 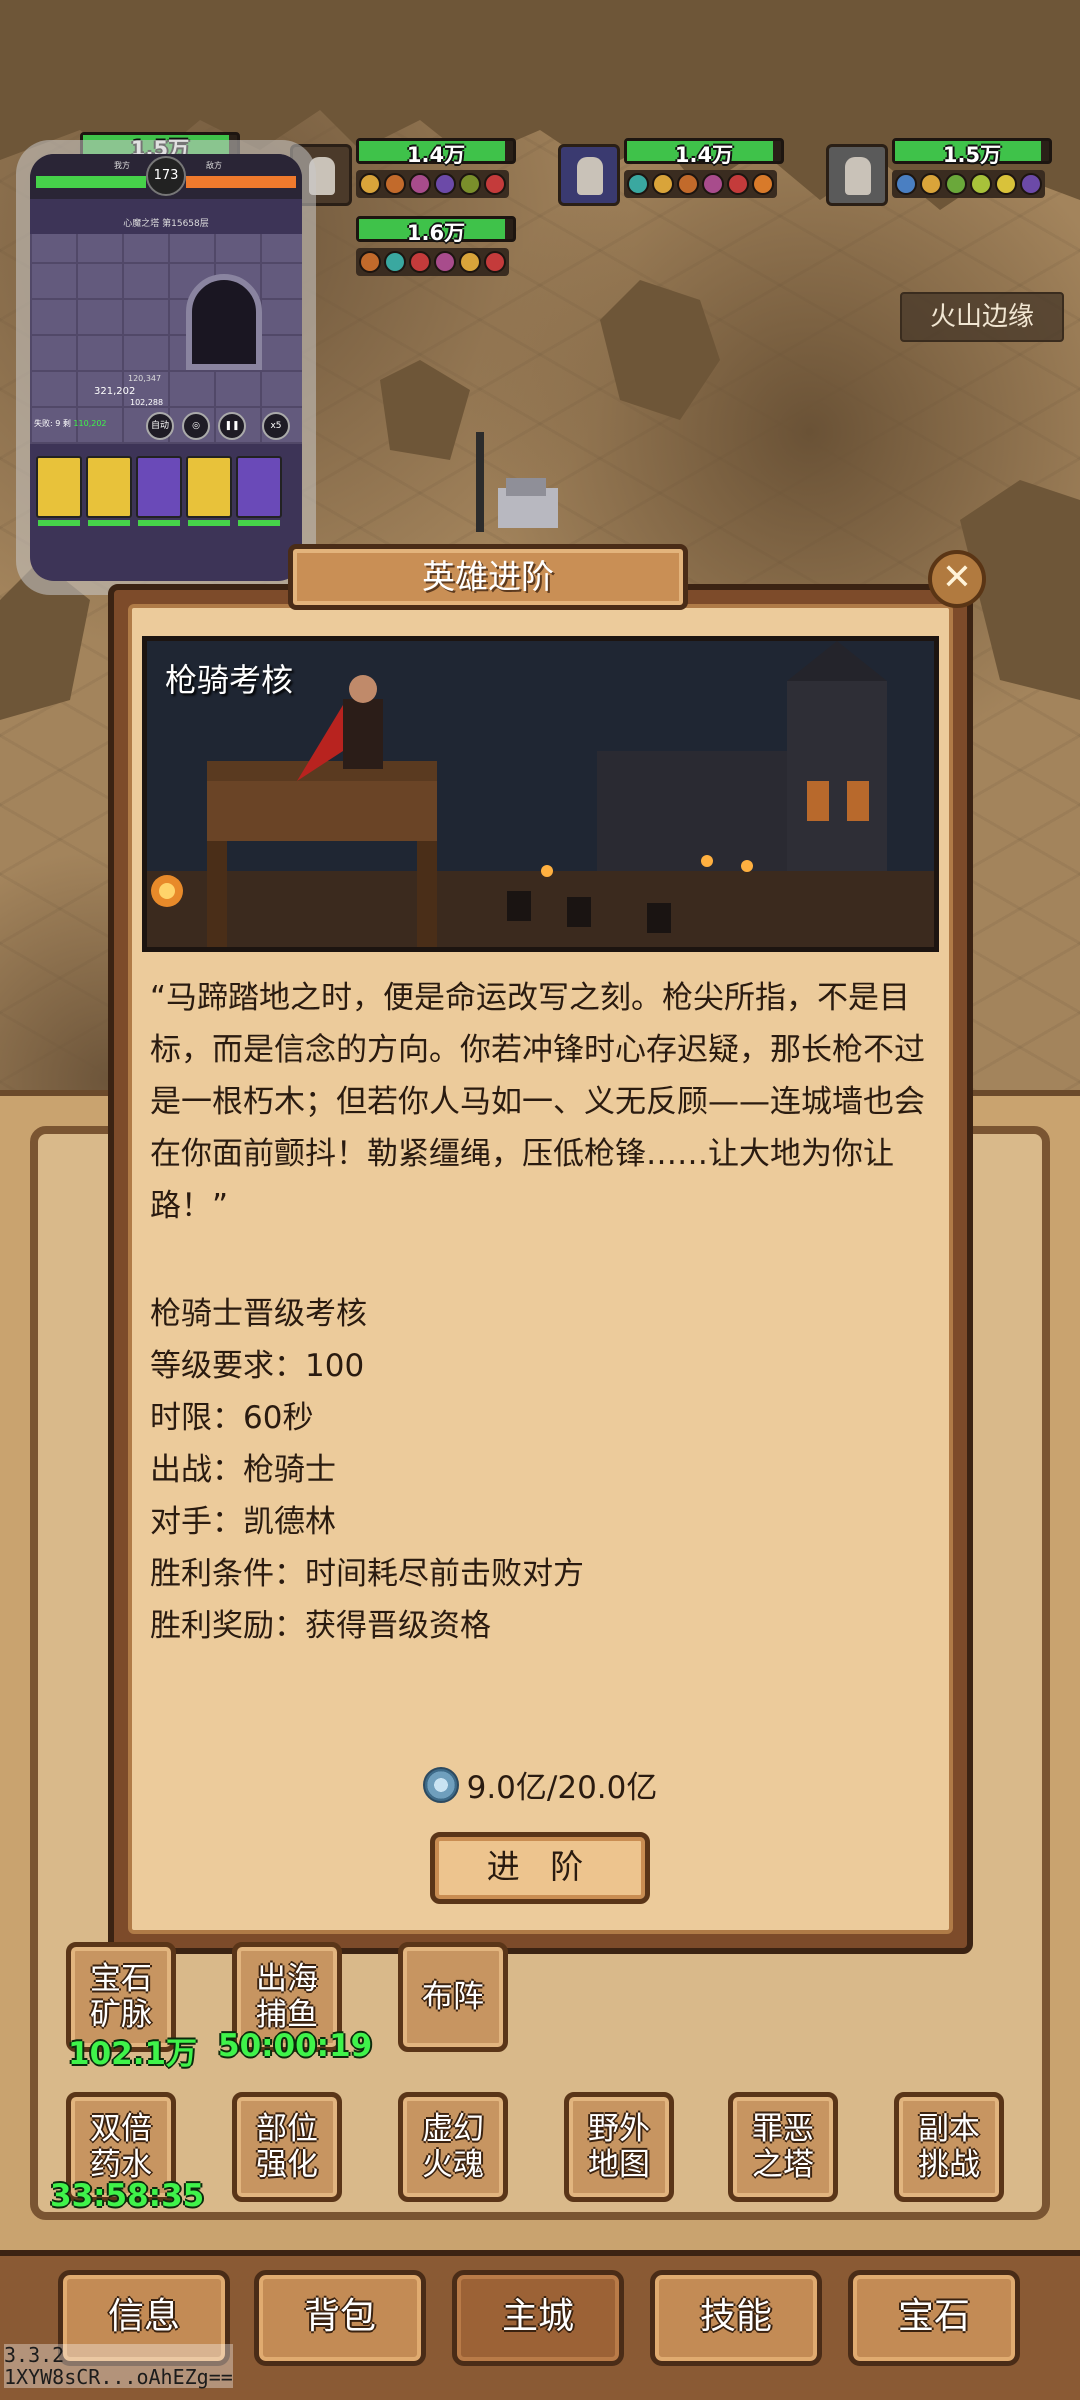 I want to click on requirement-reward: 胜利奖励：获得晋级资格, so click(x=320, y=1626).